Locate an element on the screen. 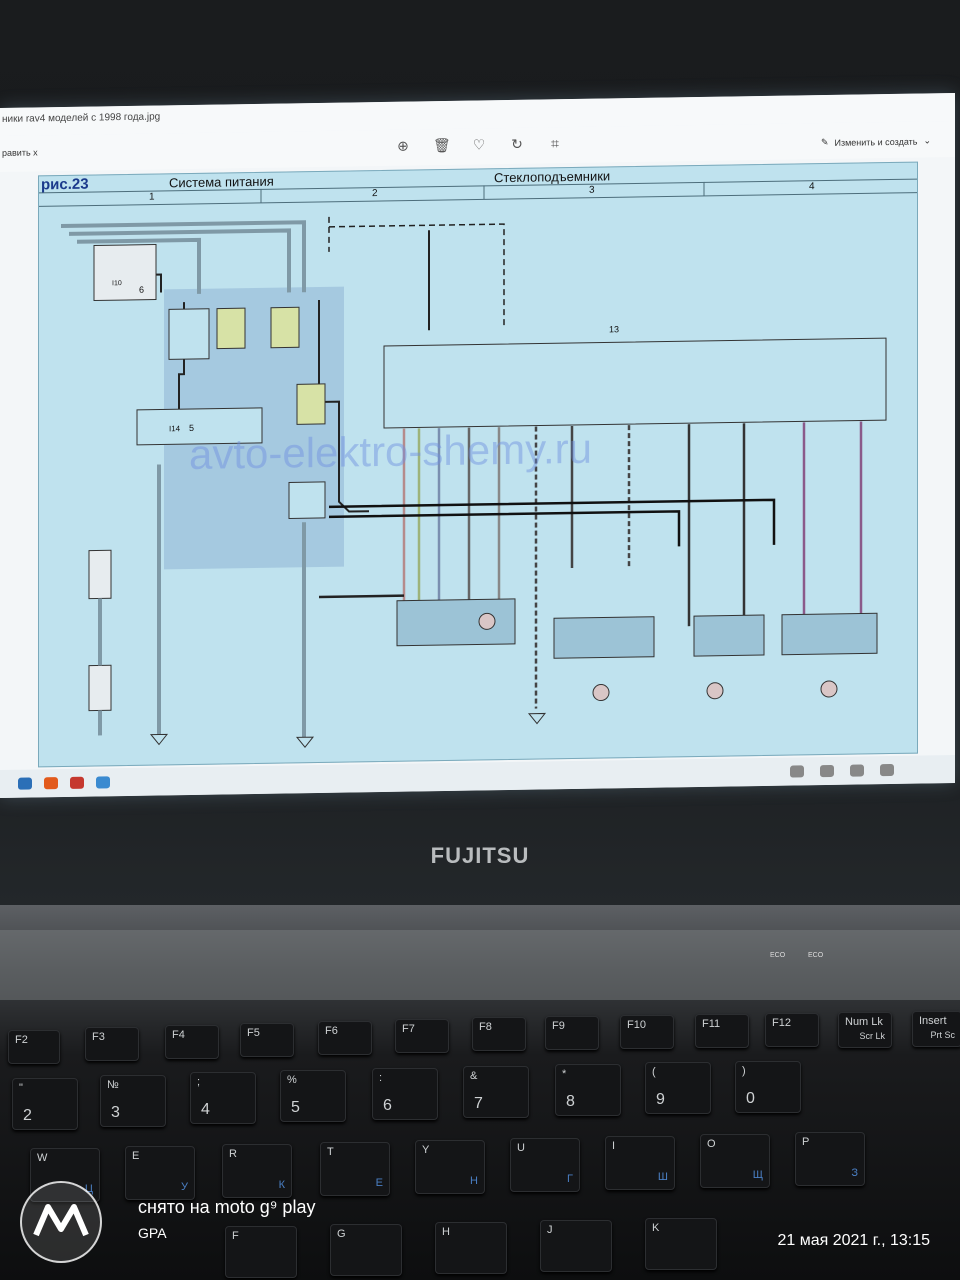  network-icon is located at coordinates (857, 770).